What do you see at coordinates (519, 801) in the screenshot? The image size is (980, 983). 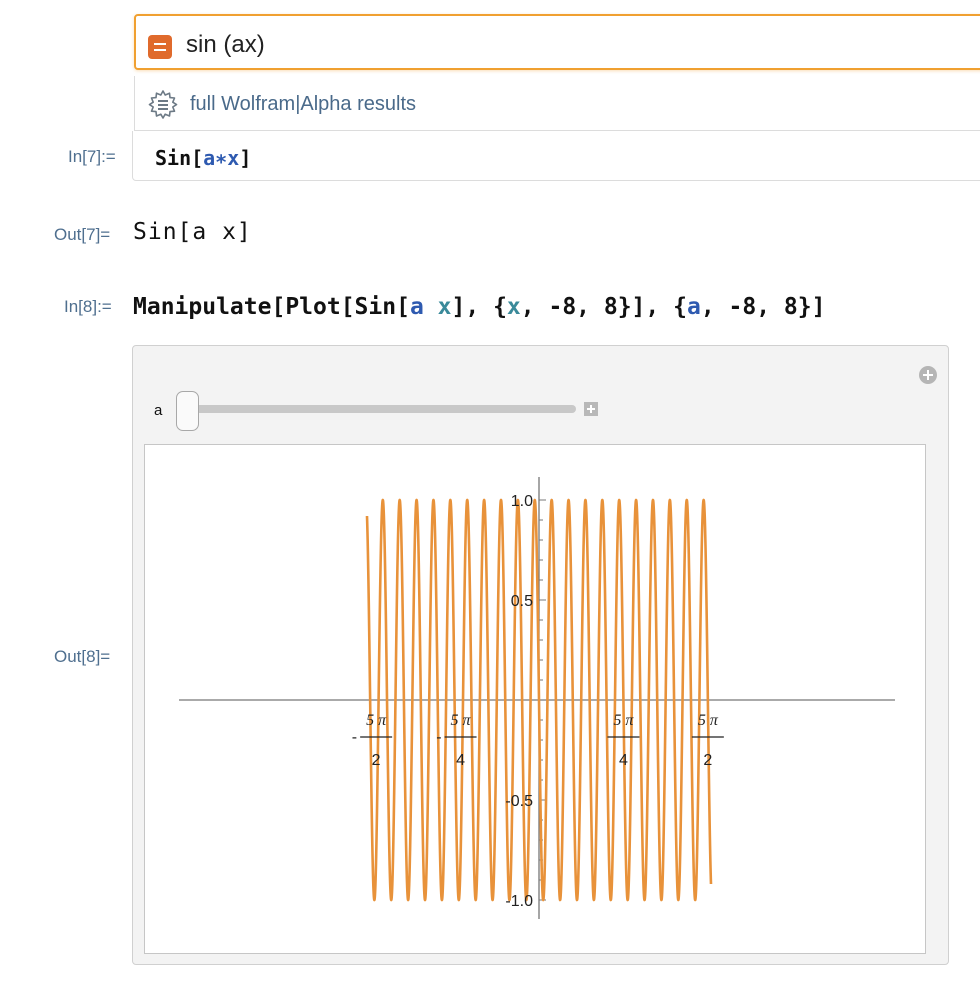 I see `y-tick-label: -0.5` at bounding box center [519, 801].